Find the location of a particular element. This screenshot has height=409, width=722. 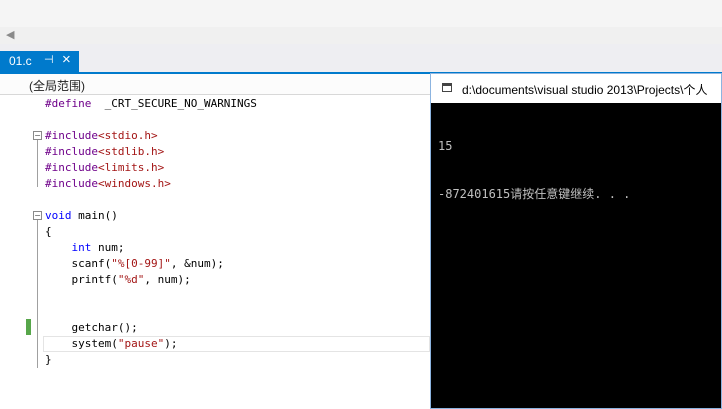

code-token: void is located at coordinates (58, 215).